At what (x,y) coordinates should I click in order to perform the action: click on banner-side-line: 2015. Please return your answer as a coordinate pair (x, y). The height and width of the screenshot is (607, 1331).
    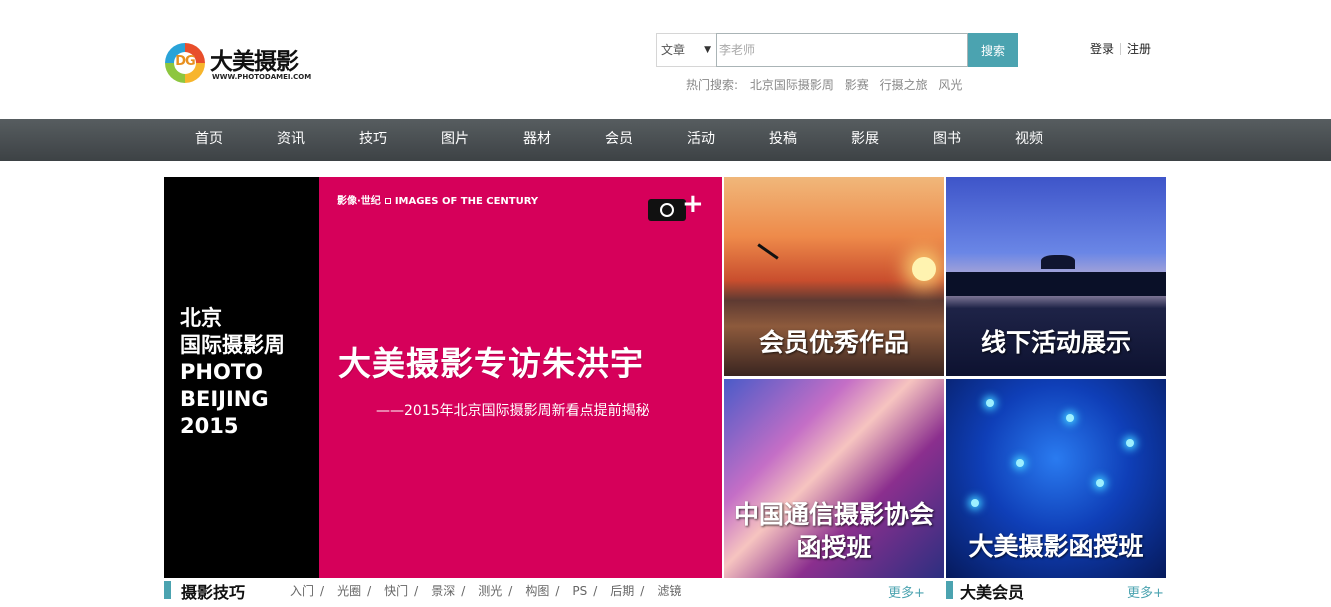
    Looking at the image, I should click on (209, 426).